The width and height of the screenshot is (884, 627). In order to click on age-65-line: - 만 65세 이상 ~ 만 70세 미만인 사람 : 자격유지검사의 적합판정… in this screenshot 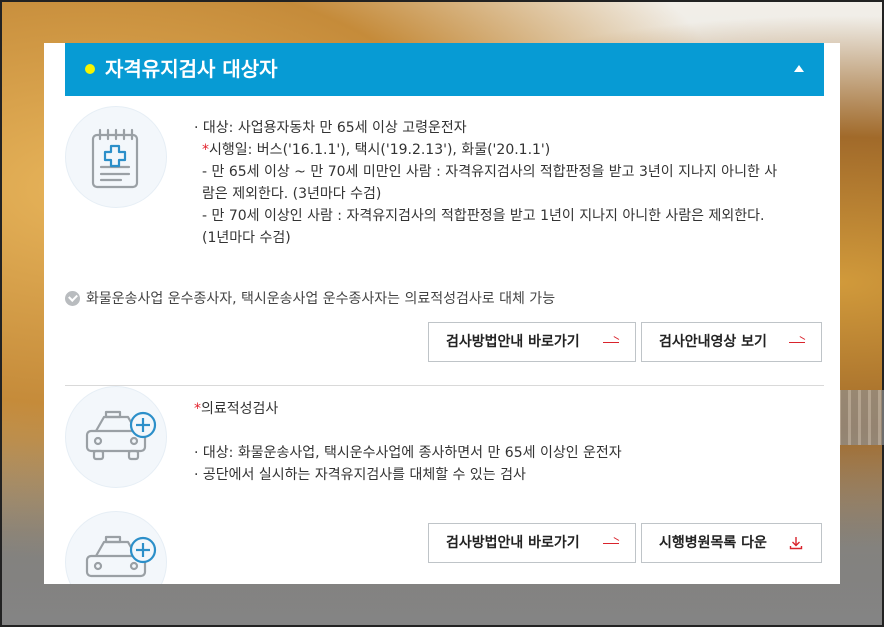, I will do `click(490, 172)`.